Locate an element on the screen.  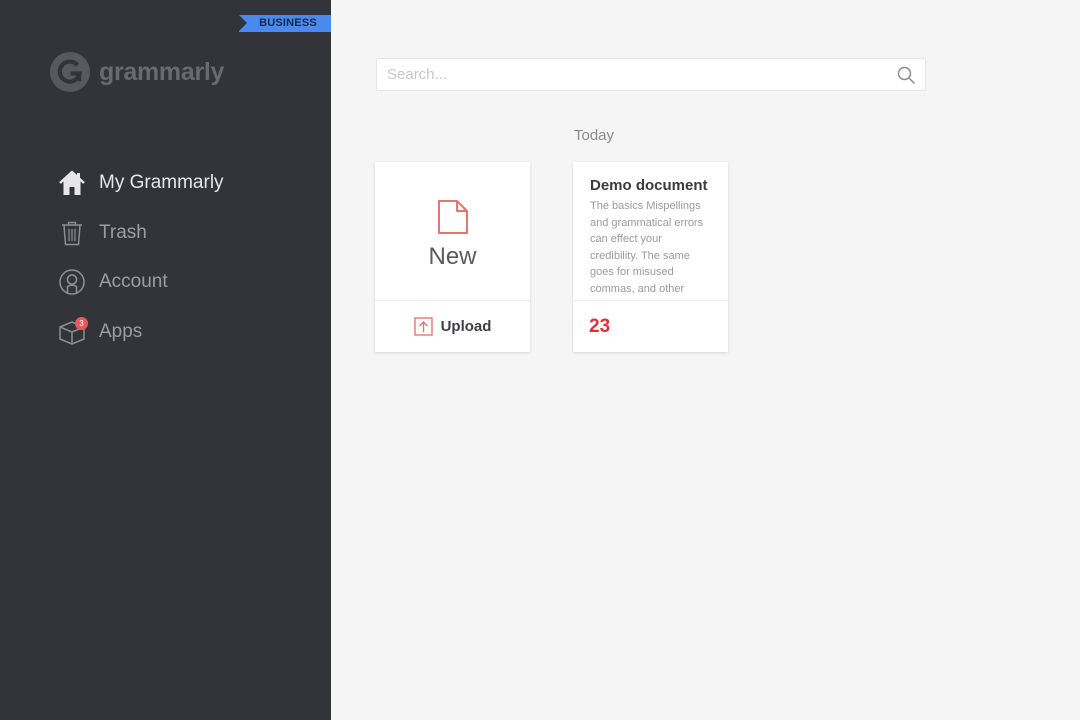
sidebar-item-trash: Trash is located at coordinates (140, 233).